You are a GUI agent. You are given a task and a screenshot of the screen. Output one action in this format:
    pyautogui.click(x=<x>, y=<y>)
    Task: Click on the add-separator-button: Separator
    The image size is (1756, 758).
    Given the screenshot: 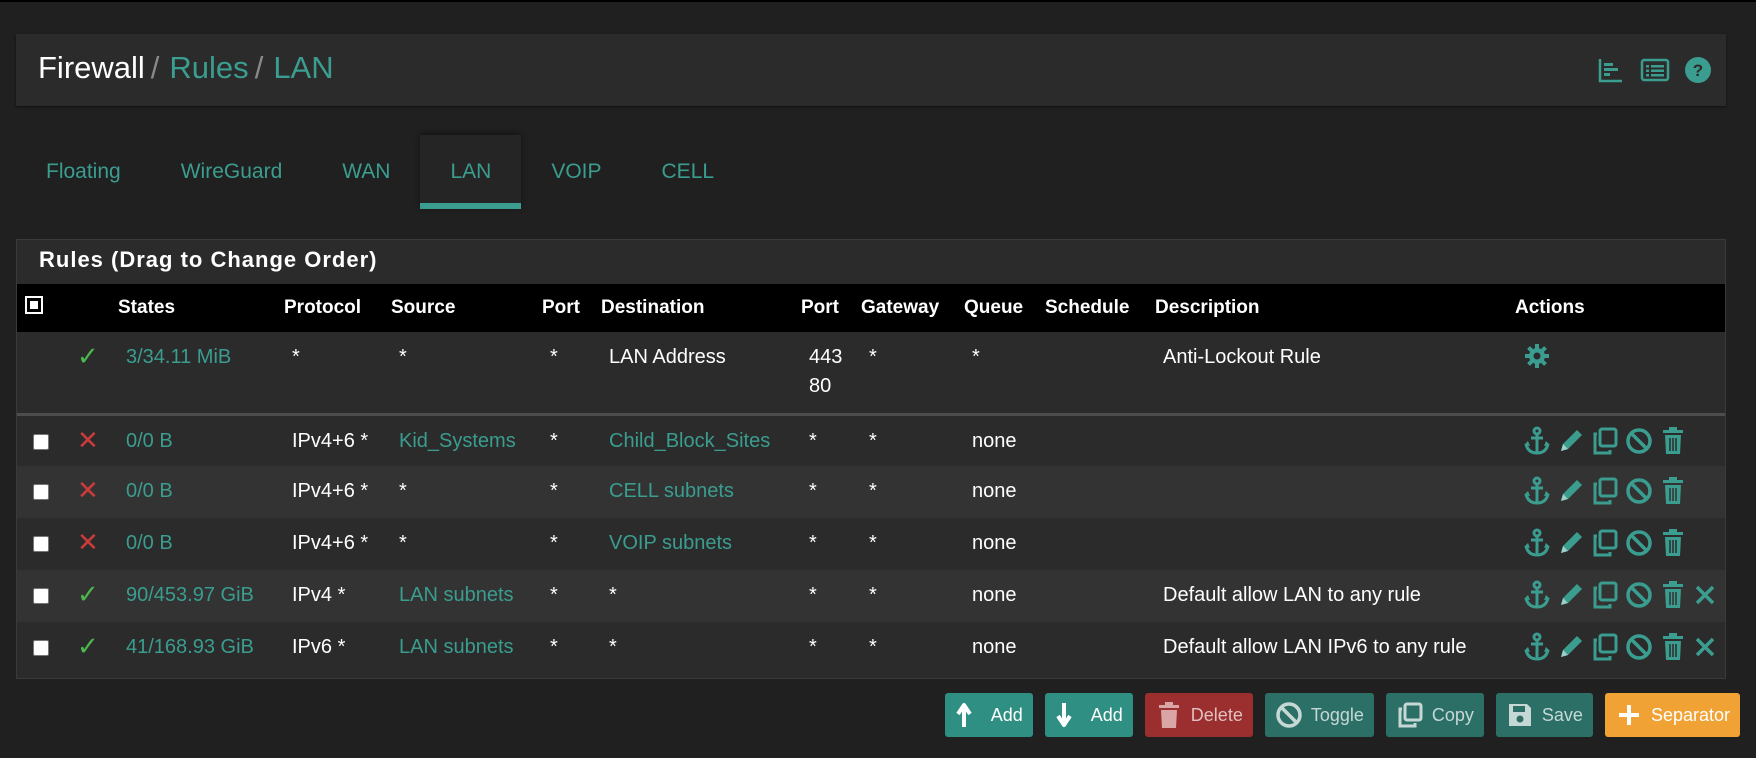 What is the action you would take?
    pyautogui.click(x=1672, y=715)
    